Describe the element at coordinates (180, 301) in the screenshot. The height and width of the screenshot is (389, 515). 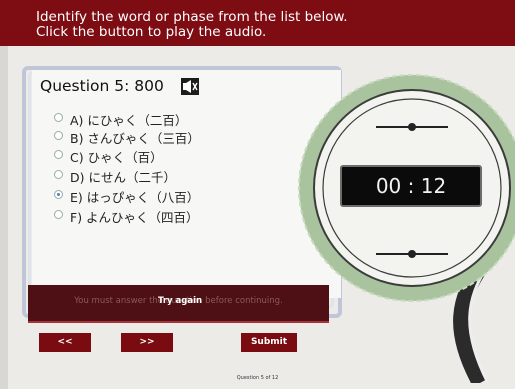
I see `try-again-label: Try again` at that location.